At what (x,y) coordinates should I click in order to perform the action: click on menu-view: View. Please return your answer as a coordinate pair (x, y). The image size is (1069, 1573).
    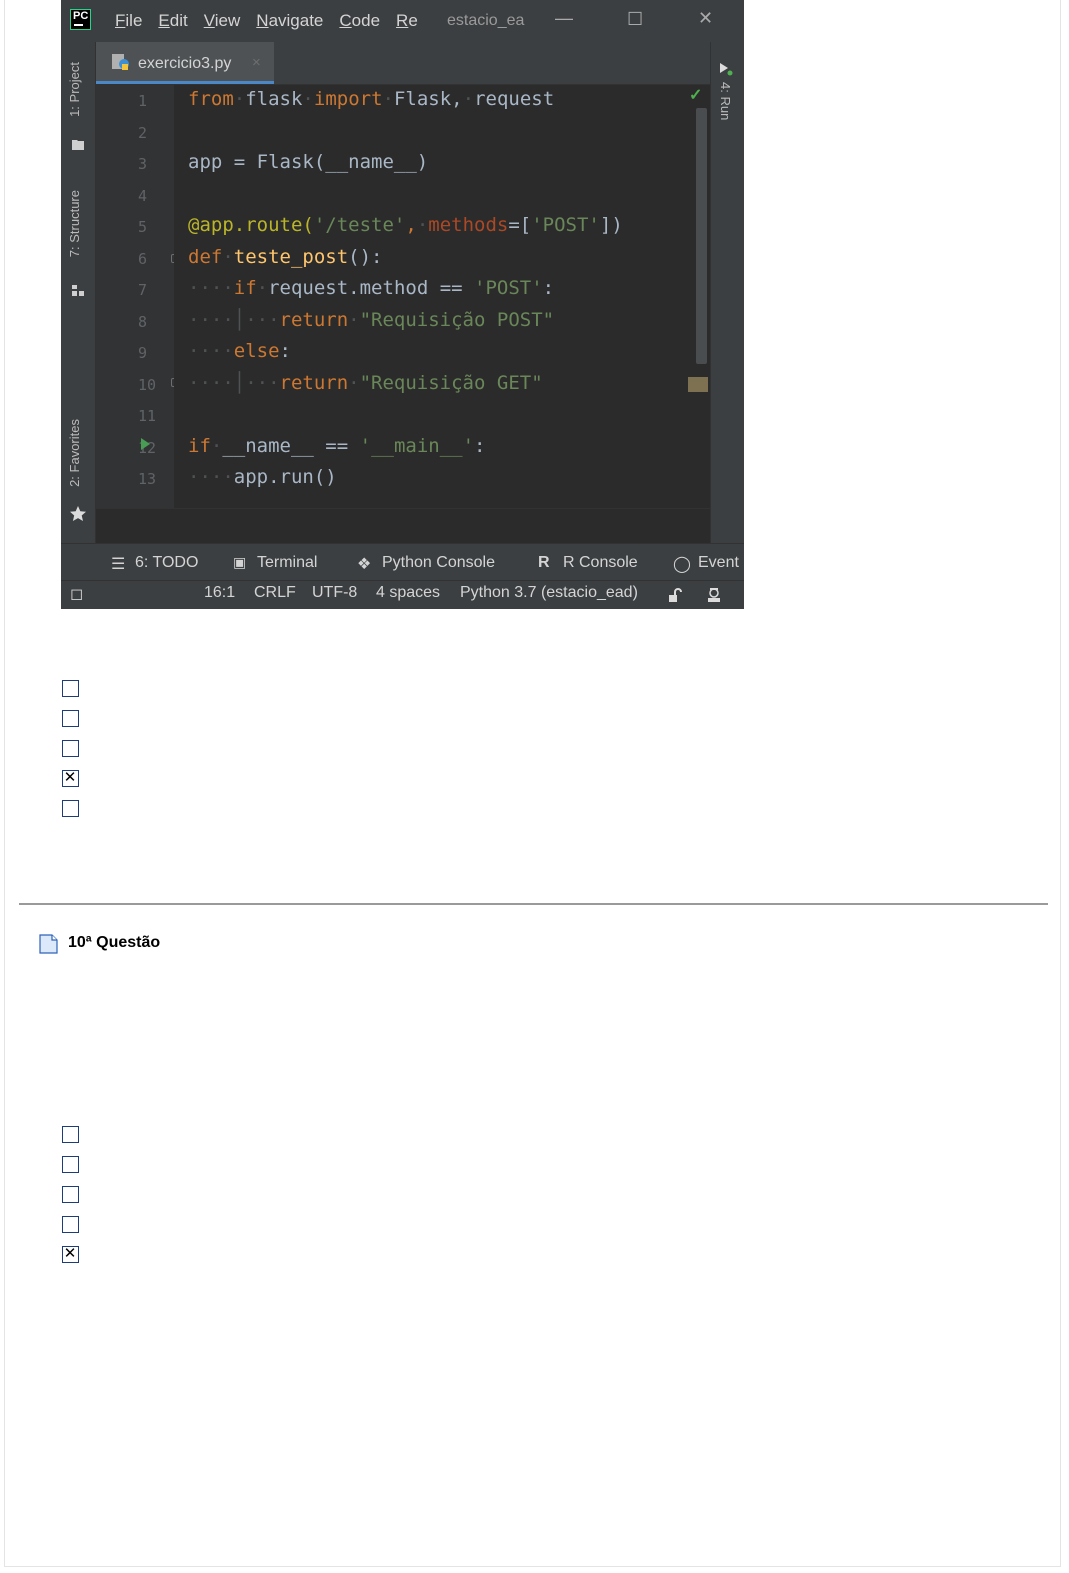
    Looking at the image, I should click on (222, 21).